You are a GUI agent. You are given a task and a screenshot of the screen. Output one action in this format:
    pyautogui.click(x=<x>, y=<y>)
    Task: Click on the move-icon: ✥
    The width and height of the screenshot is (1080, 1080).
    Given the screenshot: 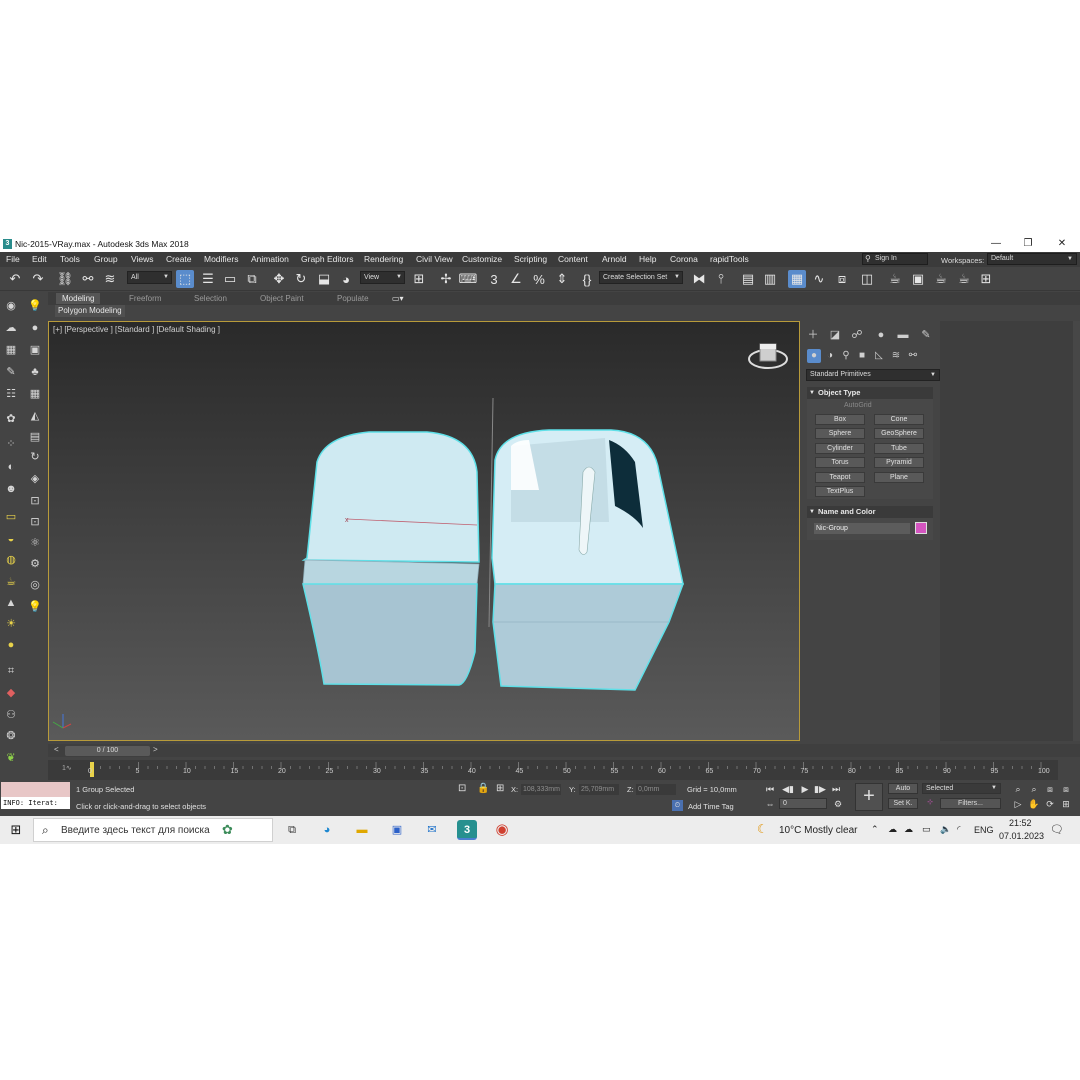 What is the action you would take?
    pyautogui.click(x=279, y=279)
    